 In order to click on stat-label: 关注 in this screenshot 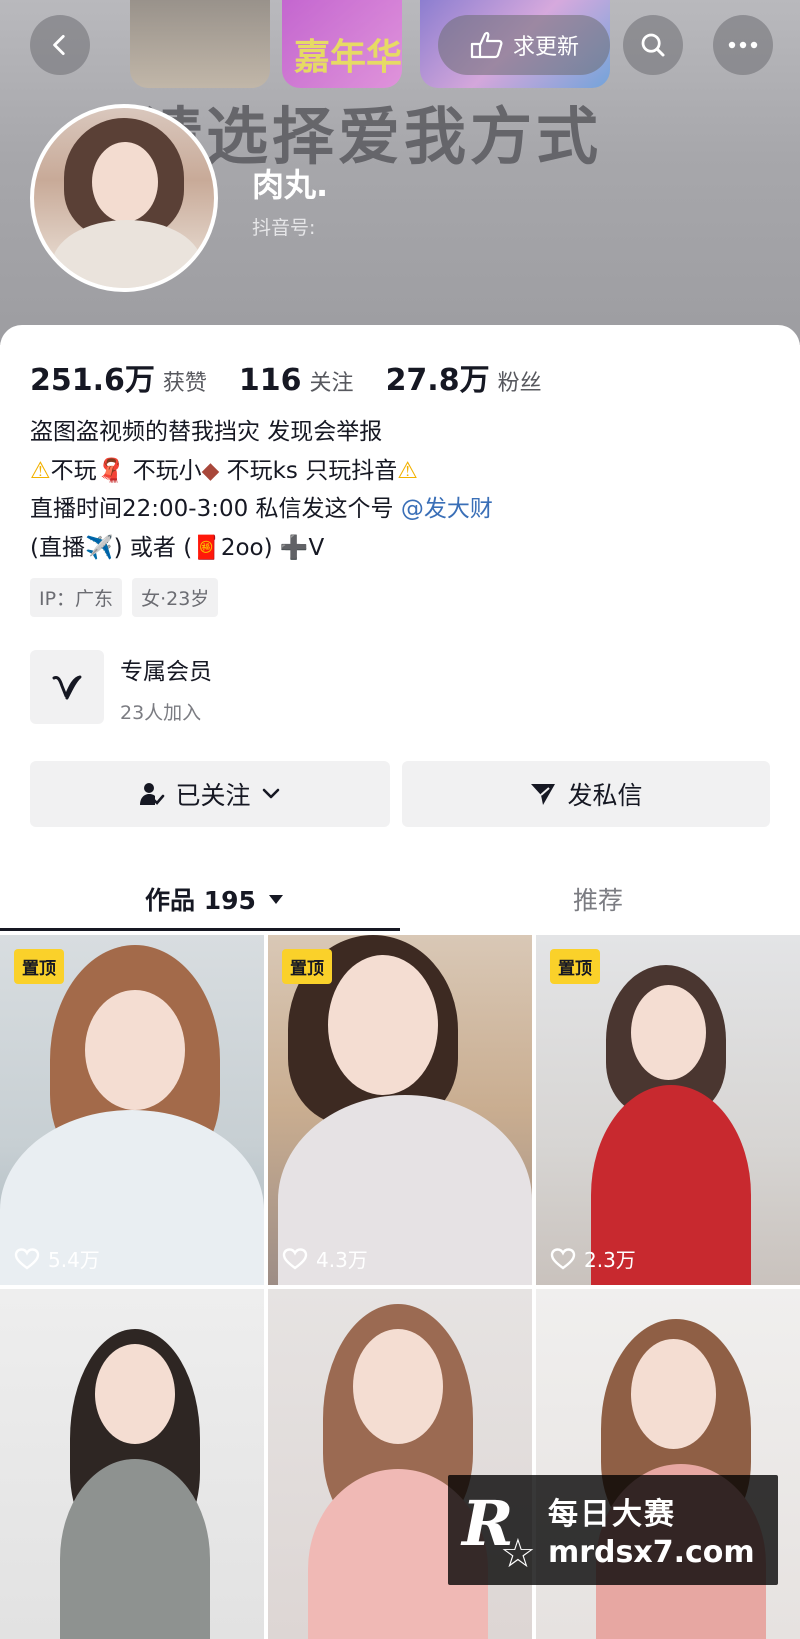, I will do `click(331, 383)`.